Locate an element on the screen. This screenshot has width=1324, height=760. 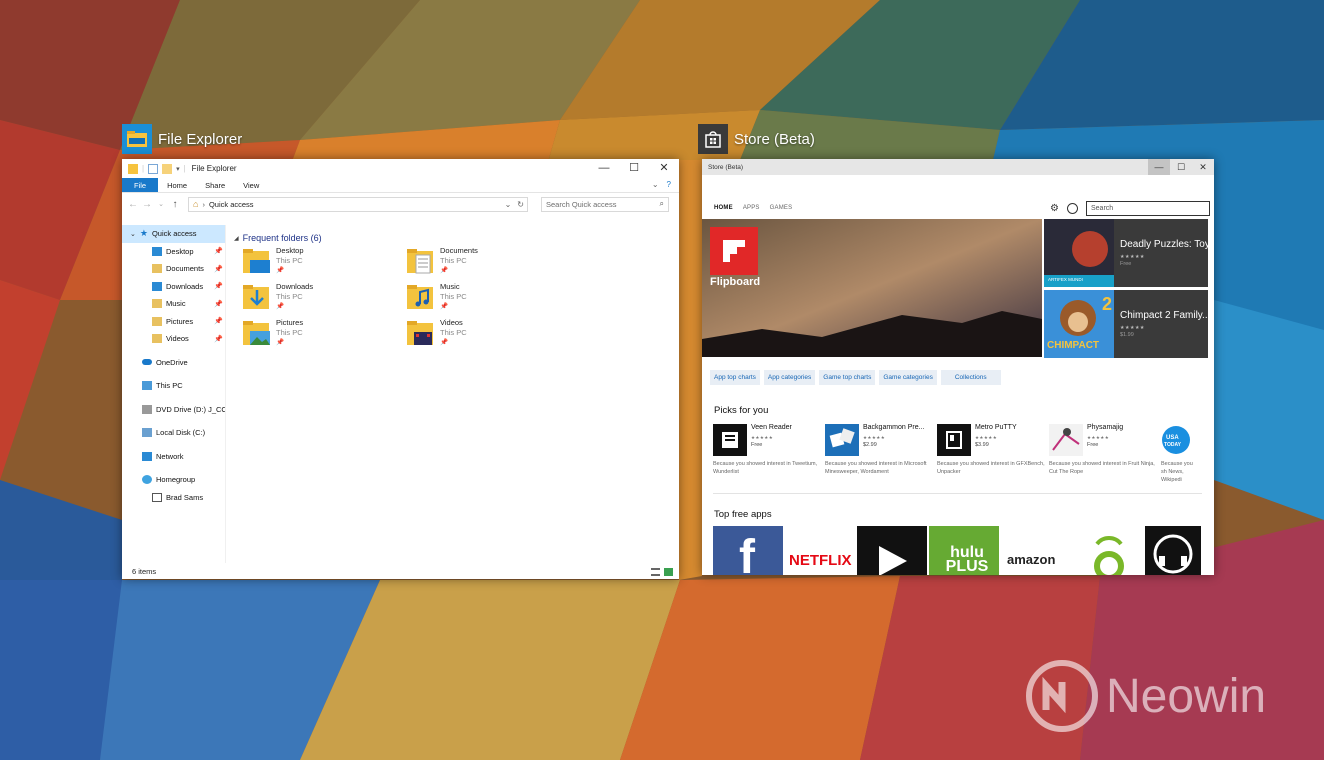
folder-tile-music: Music This PC 📌 is located at coordinates (488, 298).